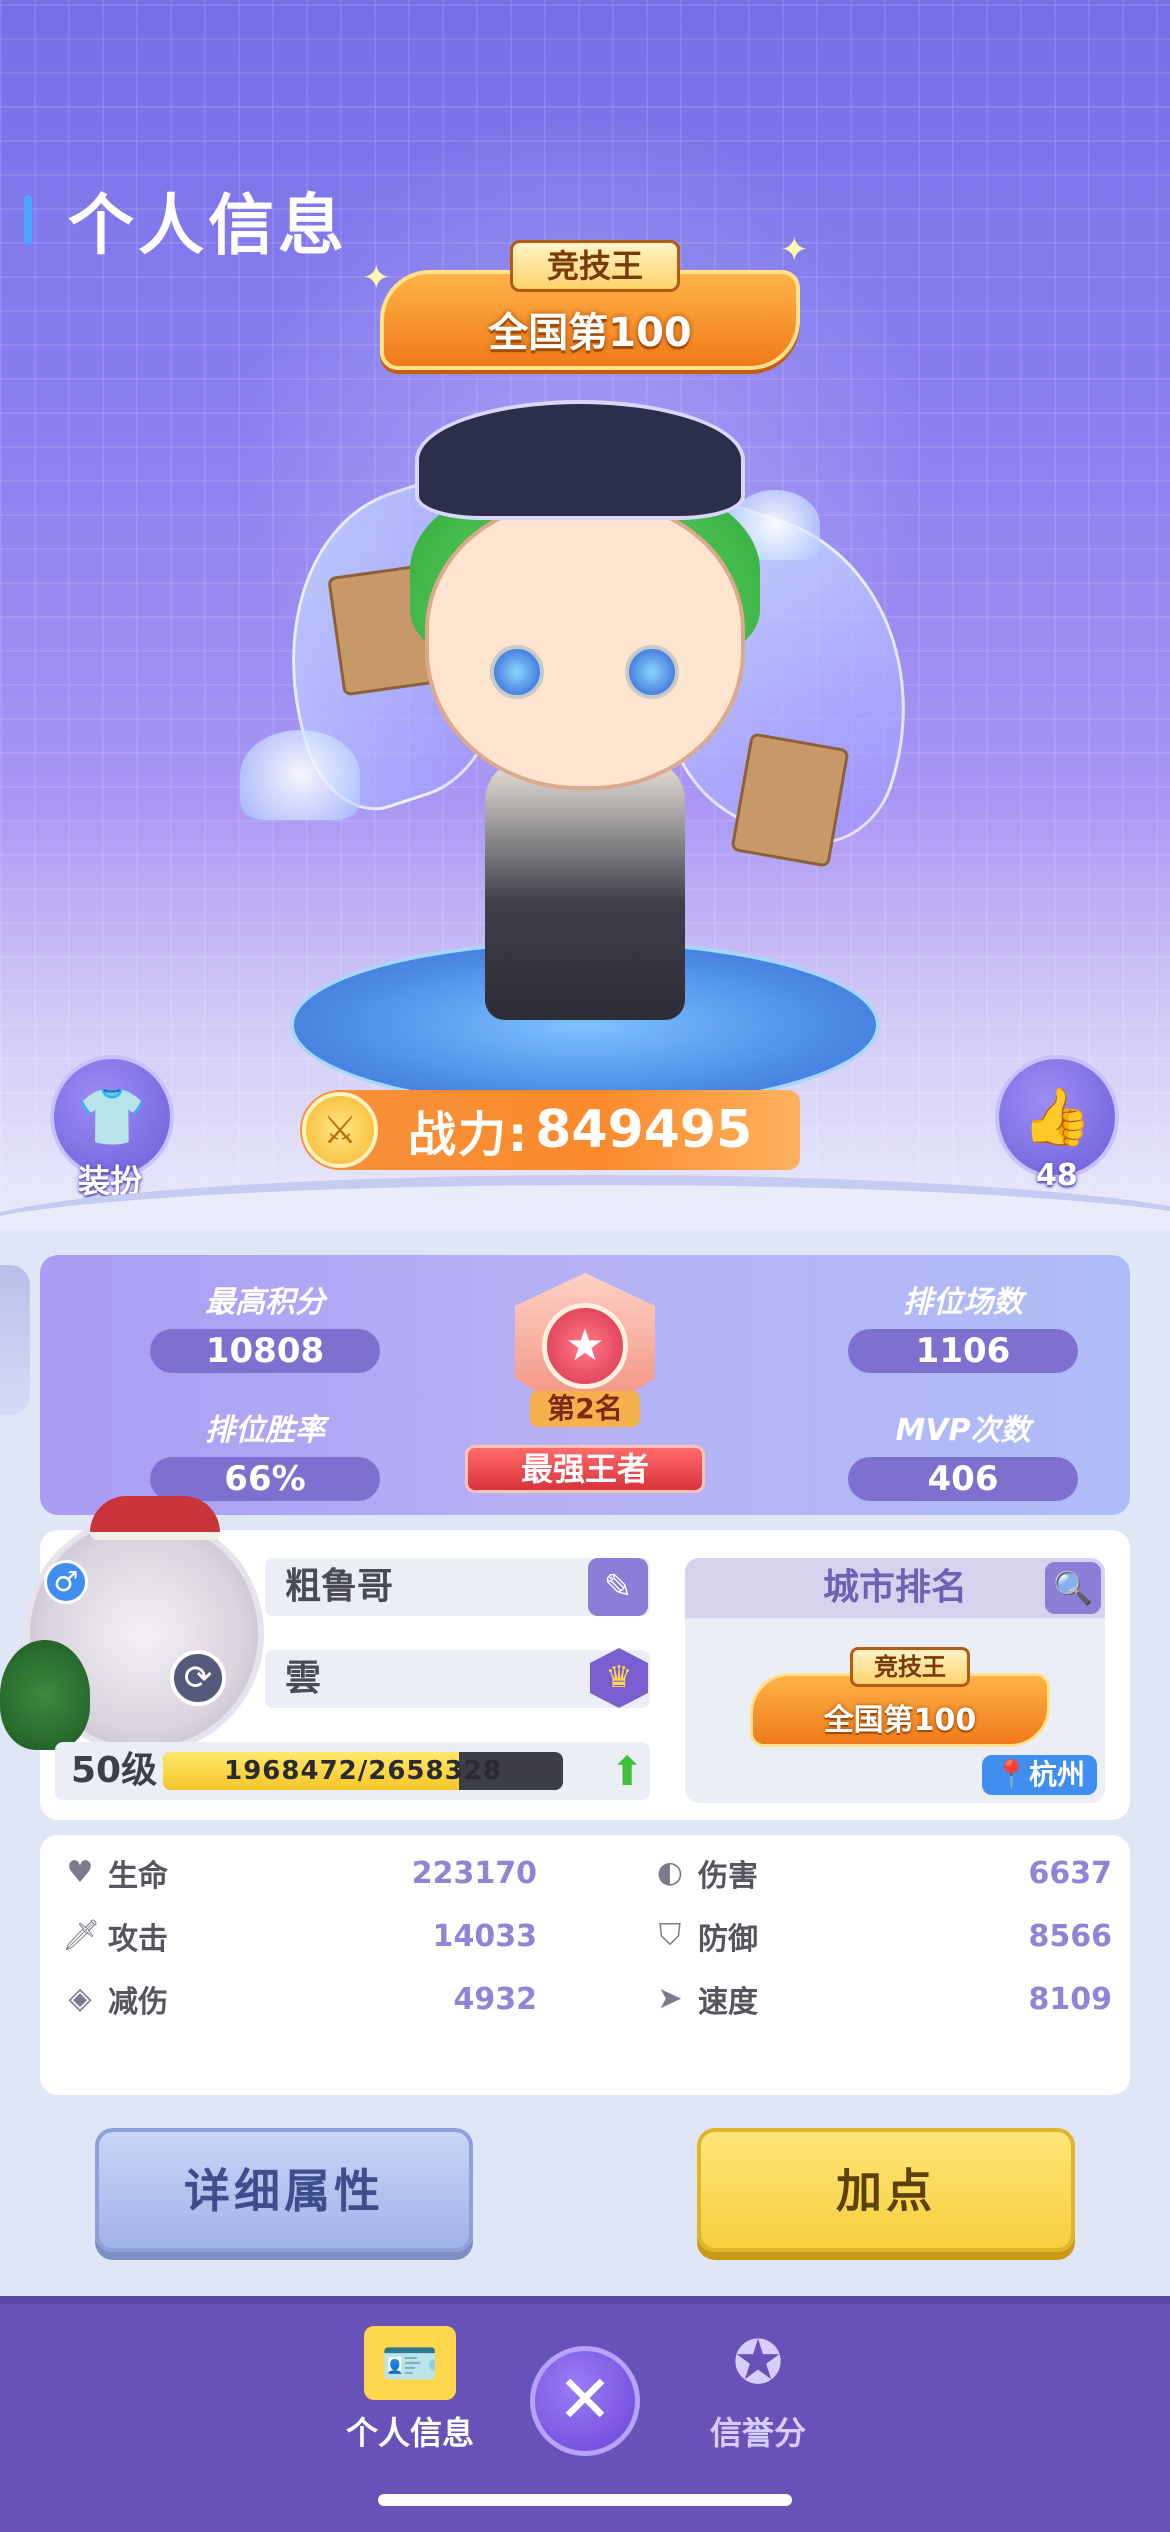 This screenshot has height=2532, width=1170. I want to click on page-title: 个人信息, so click(208, 225).